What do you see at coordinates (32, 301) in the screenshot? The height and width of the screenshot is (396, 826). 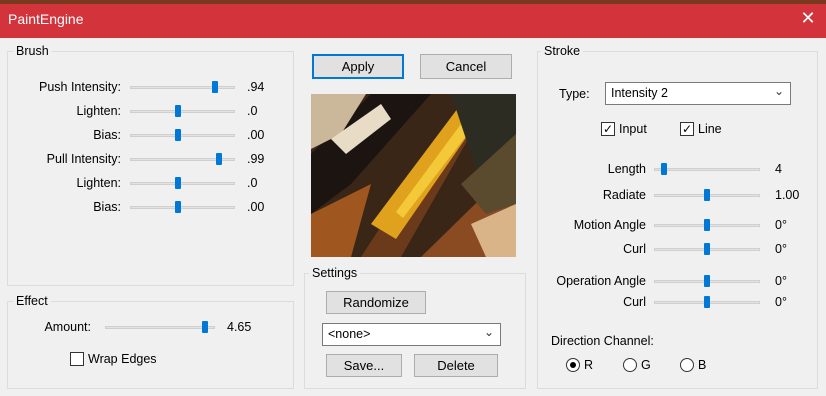 I see `effect-group-label: Effect` at bounding box center [32, 301].